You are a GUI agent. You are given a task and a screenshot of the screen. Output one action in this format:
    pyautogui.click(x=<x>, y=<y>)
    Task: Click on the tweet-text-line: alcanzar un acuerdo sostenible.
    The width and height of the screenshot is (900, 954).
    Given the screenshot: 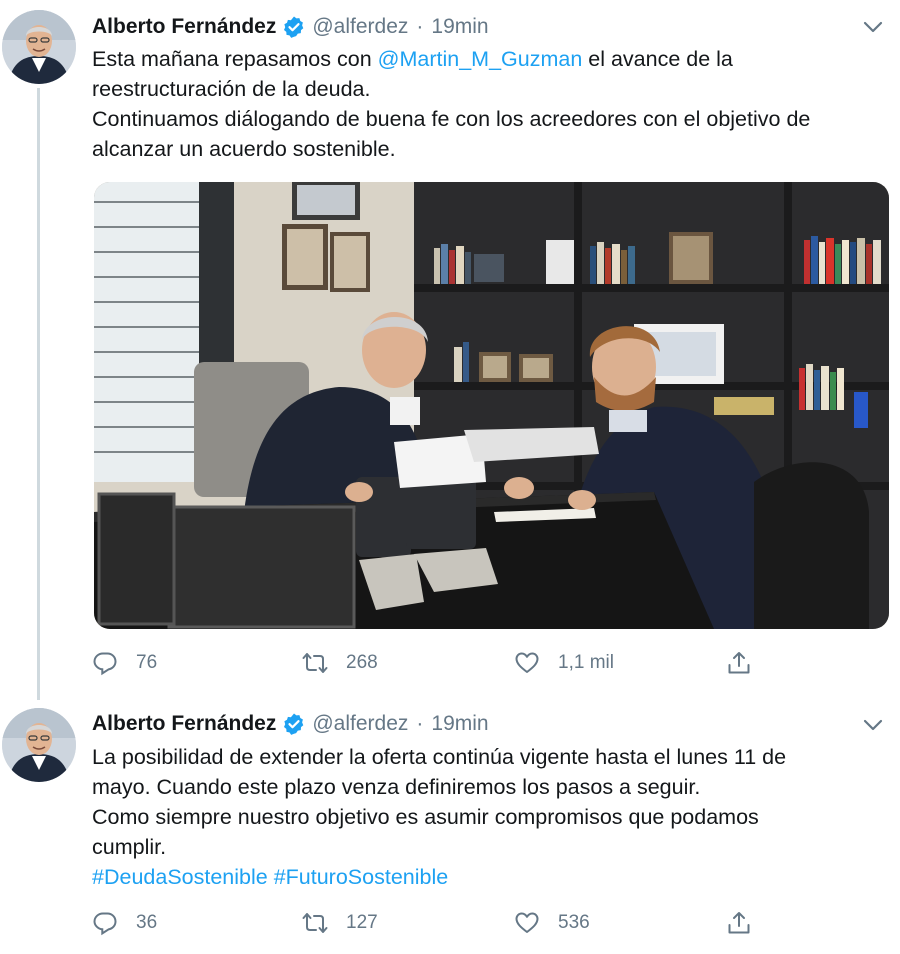 What is the action you would take?
    pyautogui.click(x=244, y=149)
    